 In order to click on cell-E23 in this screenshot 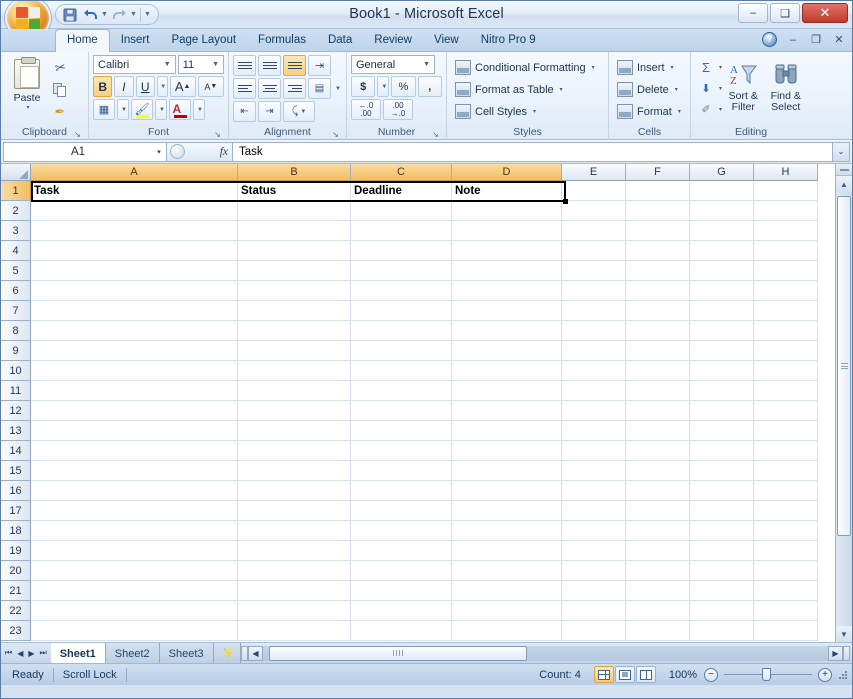, I will do `click(594, 631)`.